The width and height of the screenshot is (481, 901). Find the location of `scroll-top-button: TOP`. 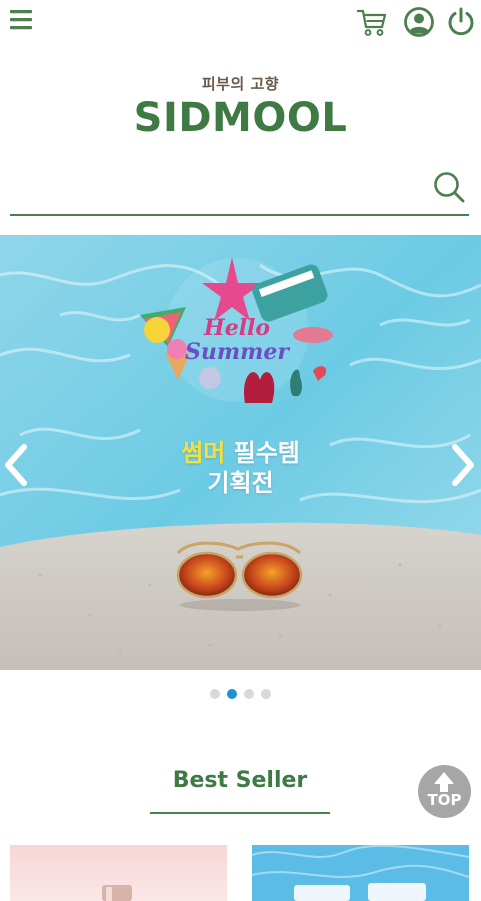

scroll-top-button: TOP is located at coordinates (444, 791).